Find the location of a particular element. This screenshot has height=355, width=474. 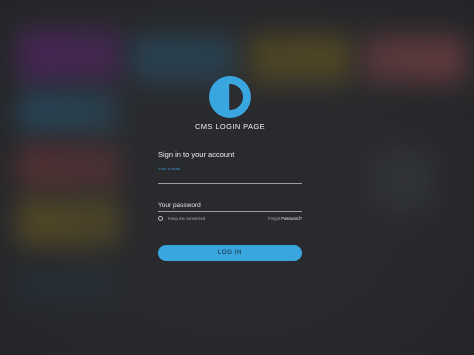

login-options-row: Keep me connected Forgot Password? is located at coordinates (230, 218).